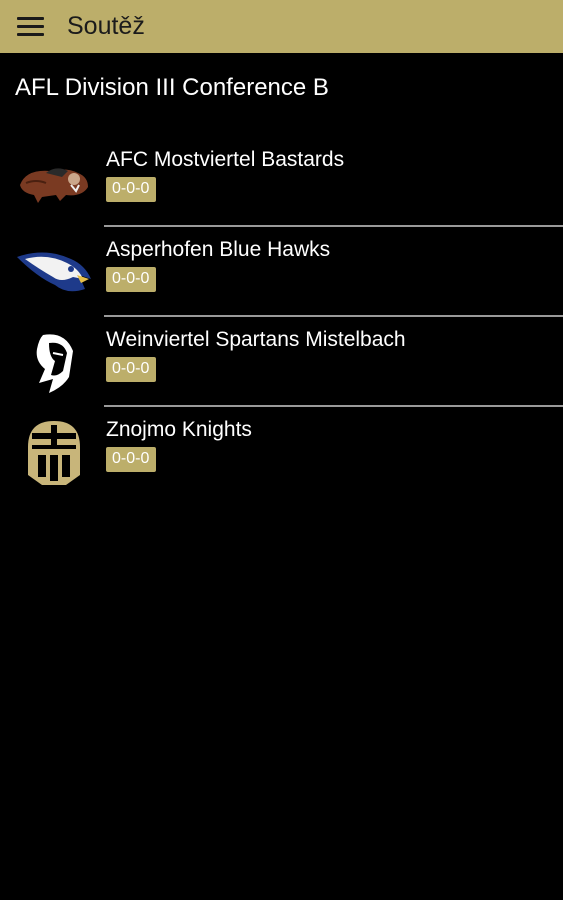 The height and width of the screenshot is (900, 563). I want to click on team-name: Znojmo Knights, so click(179, 429).